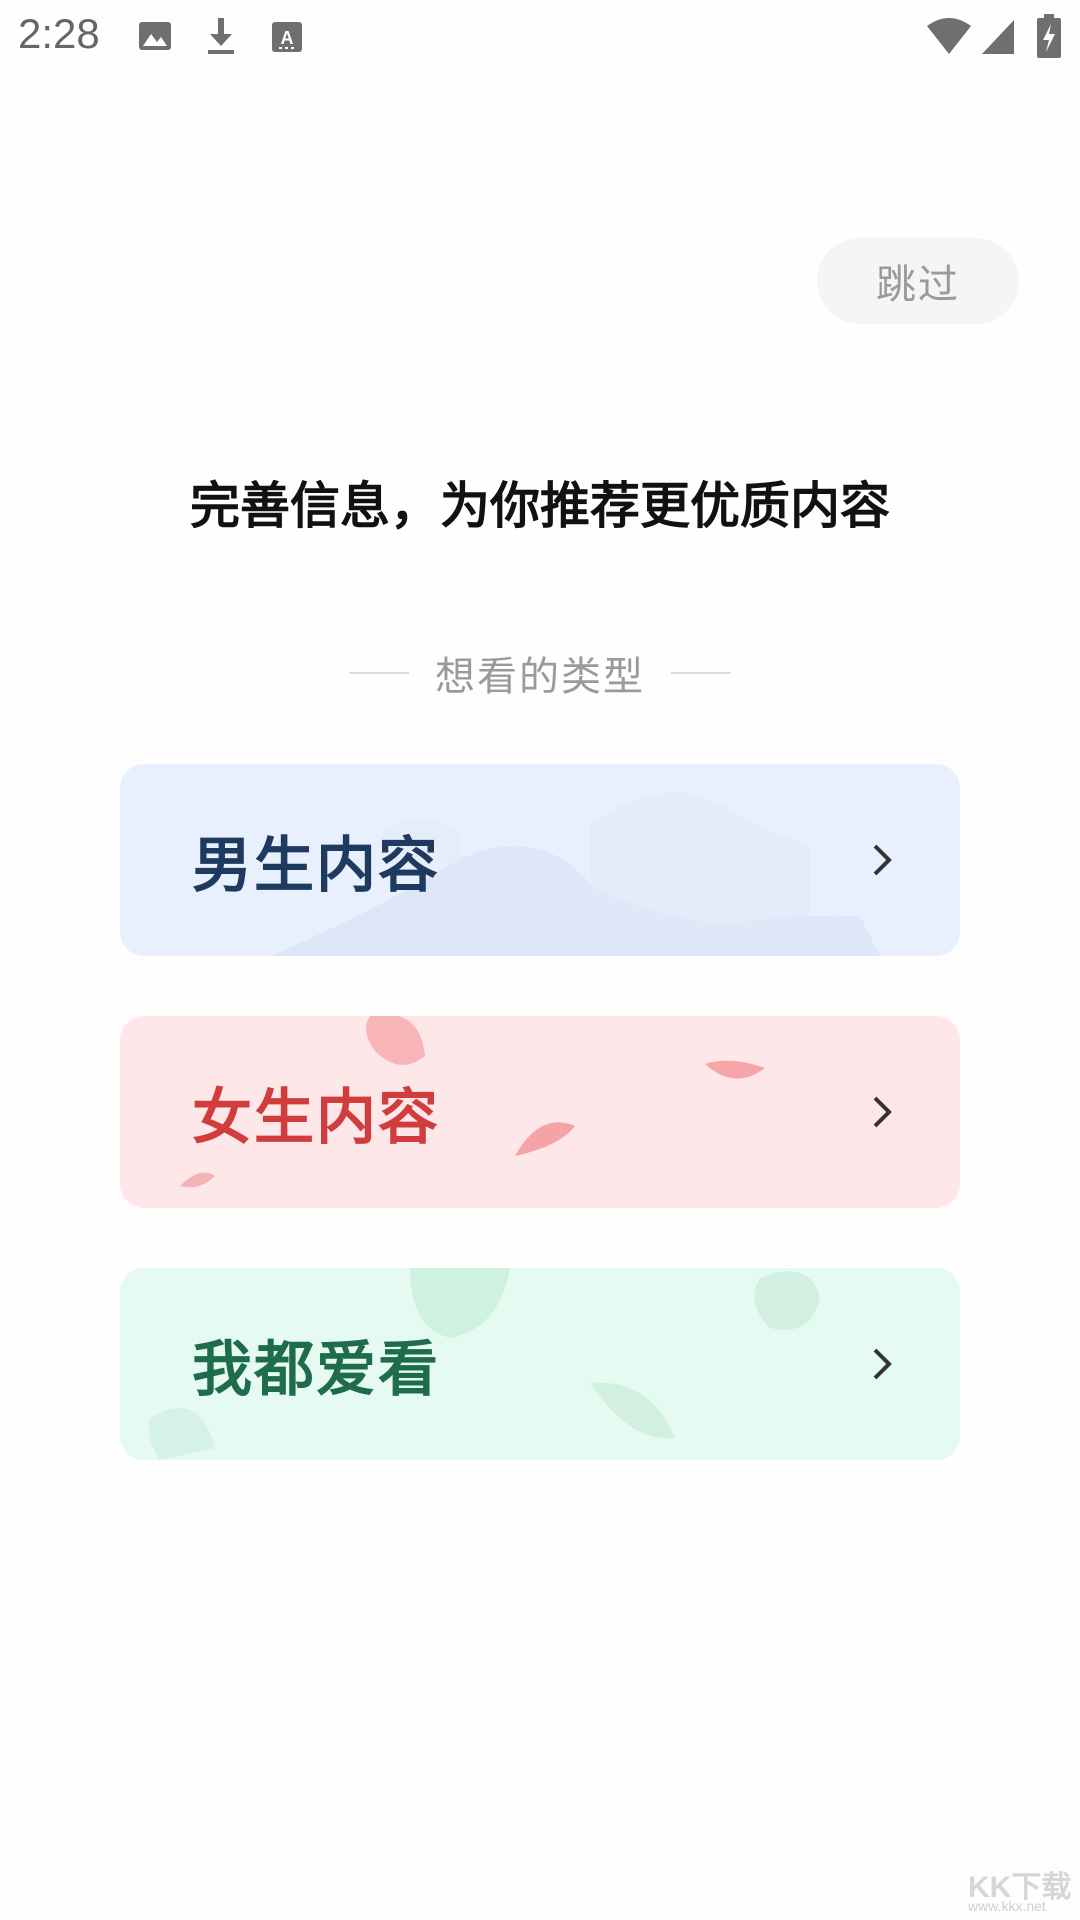 The image size is (1080, 1920). What do you see at coordinates (540, 36) in the screenshot?
I see `status-bar: 2:28 A` at bounding box center [540, 36].